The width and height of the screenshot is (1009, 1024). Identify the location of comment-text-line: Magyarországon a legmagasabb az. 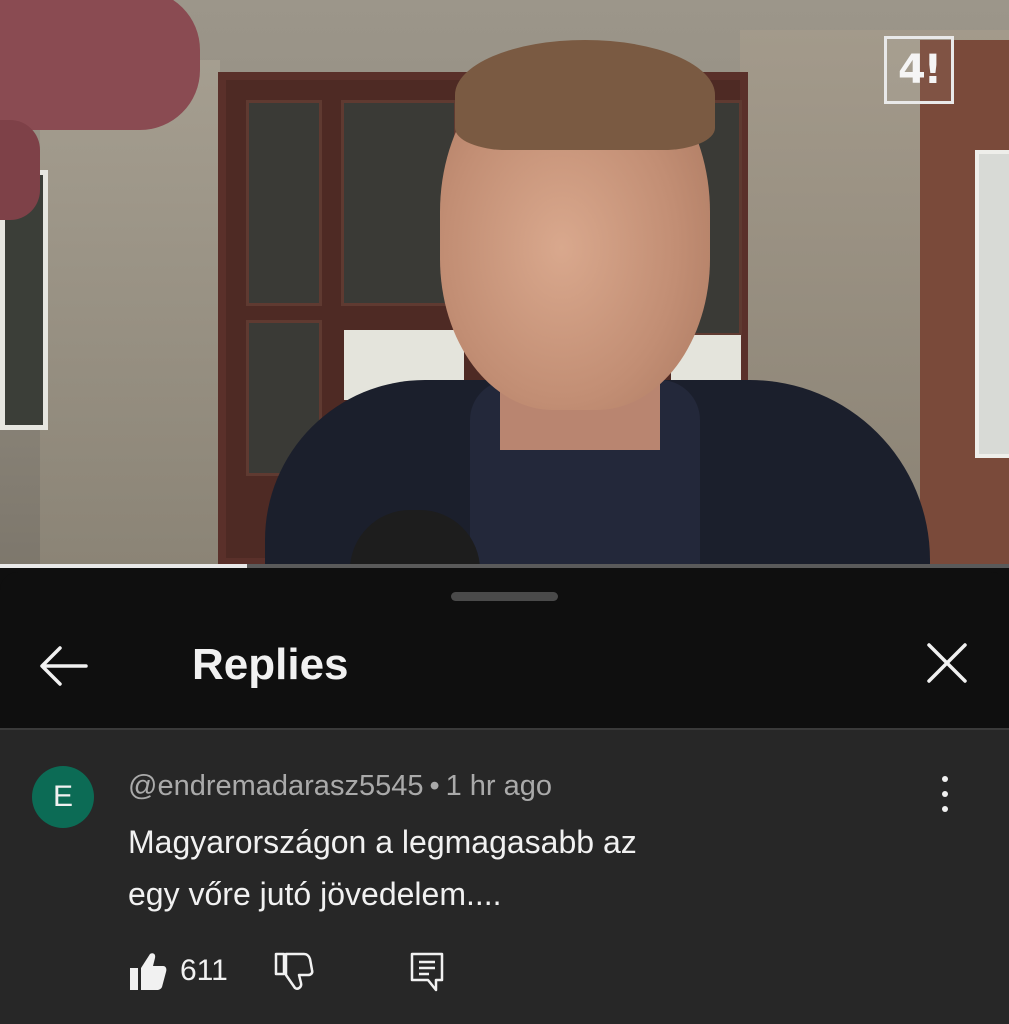
(382, 842).